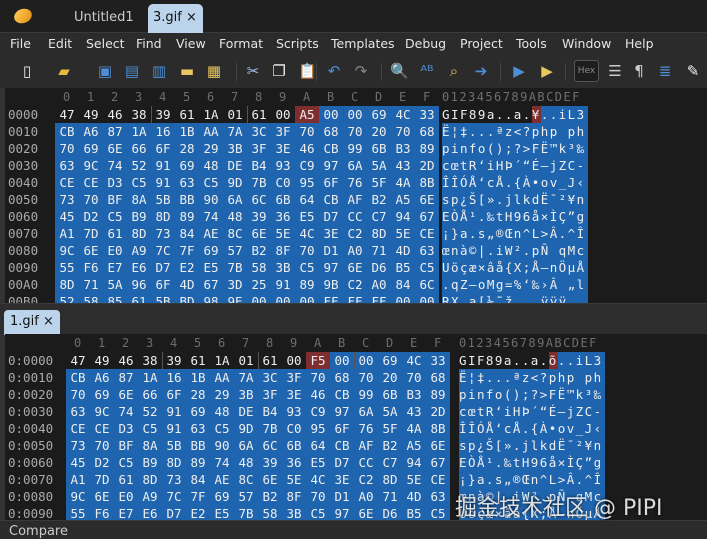 The height and width of the screenshot is (539, 707). What do you see at coordinates (403, 250) in the screenshot?
I see `hex-byte: 4D` at bounding box center [403, 250].